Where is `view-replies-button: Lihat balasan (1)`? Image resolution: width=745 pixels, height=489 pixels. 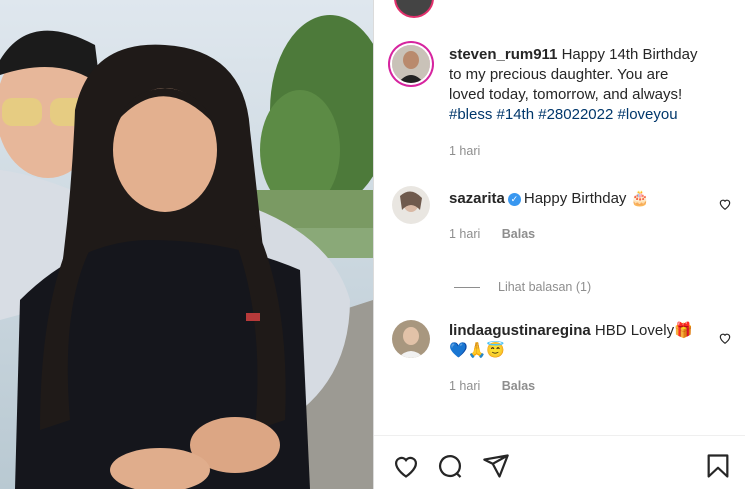 view-replies-button: Lihat balasan (1) is located at coordinates (522, 287).